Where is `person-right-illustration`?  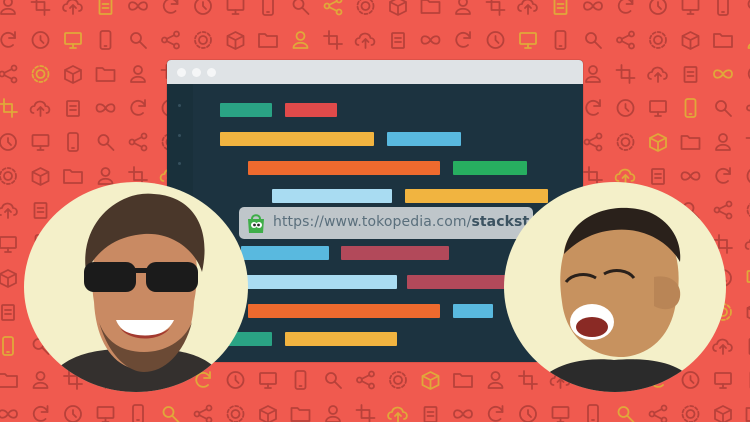 person-right-illustration is located at coordinates (616, 299).